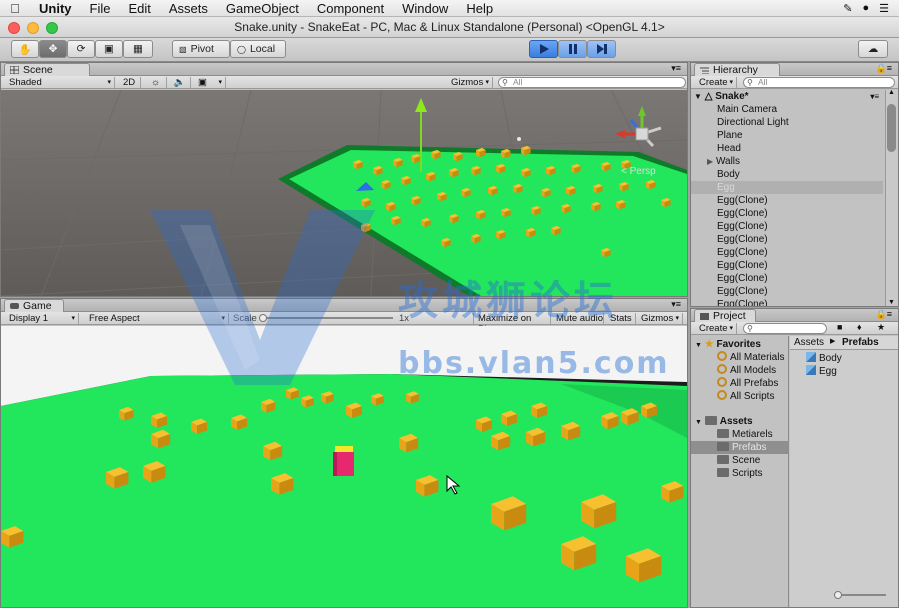  Describe the element at coordinates (881, 327) in the screenshot. I see `favorite-star-icon: ★` at that location.